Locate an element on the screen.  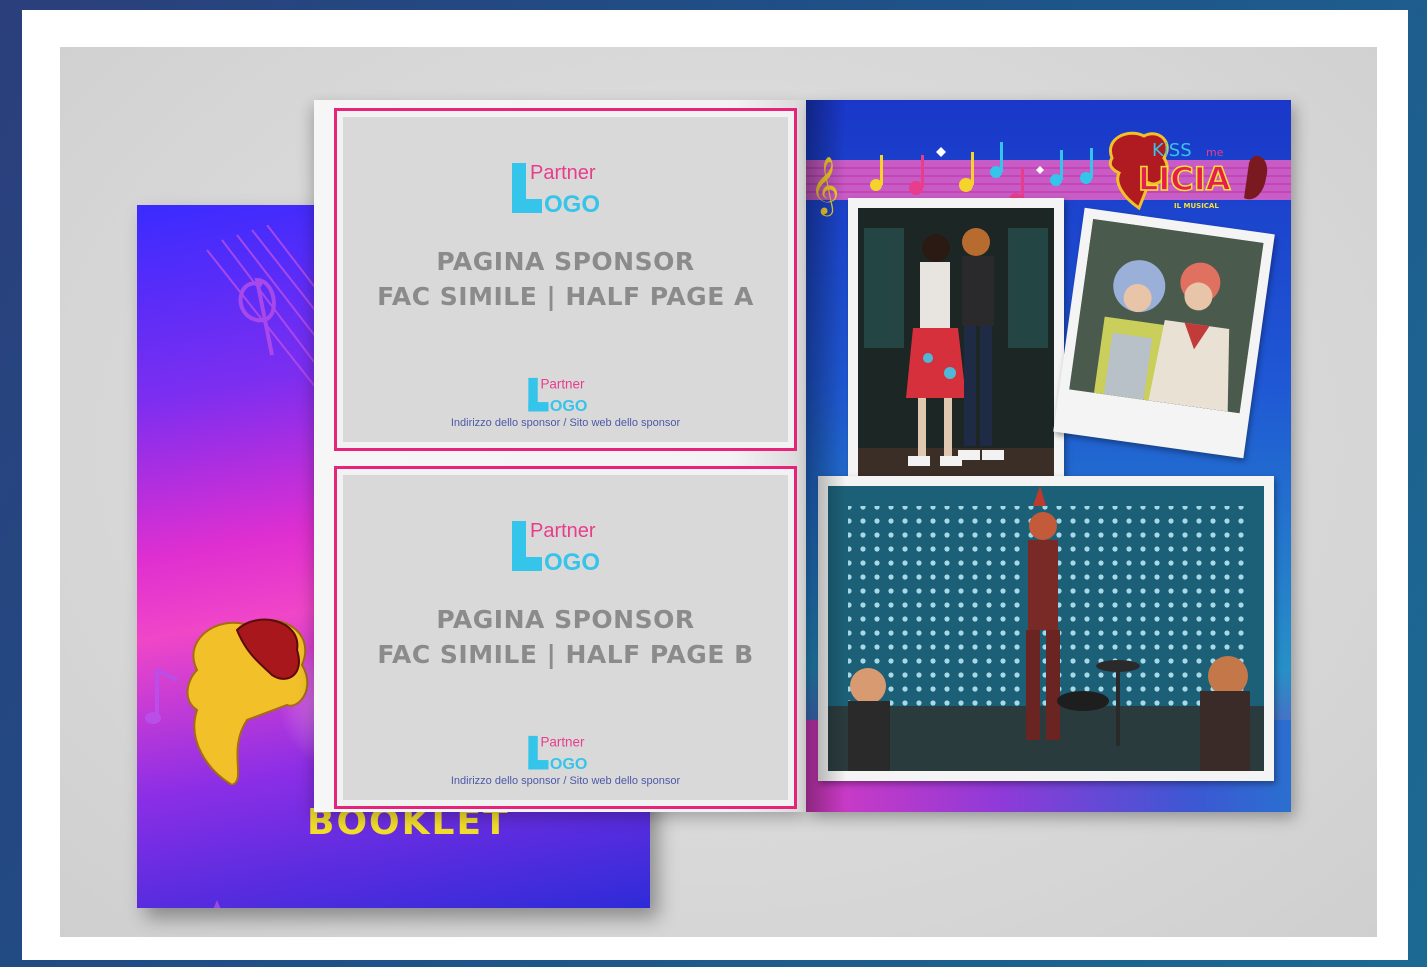
logo-me-text: me is located at coordinates (1215, 152).